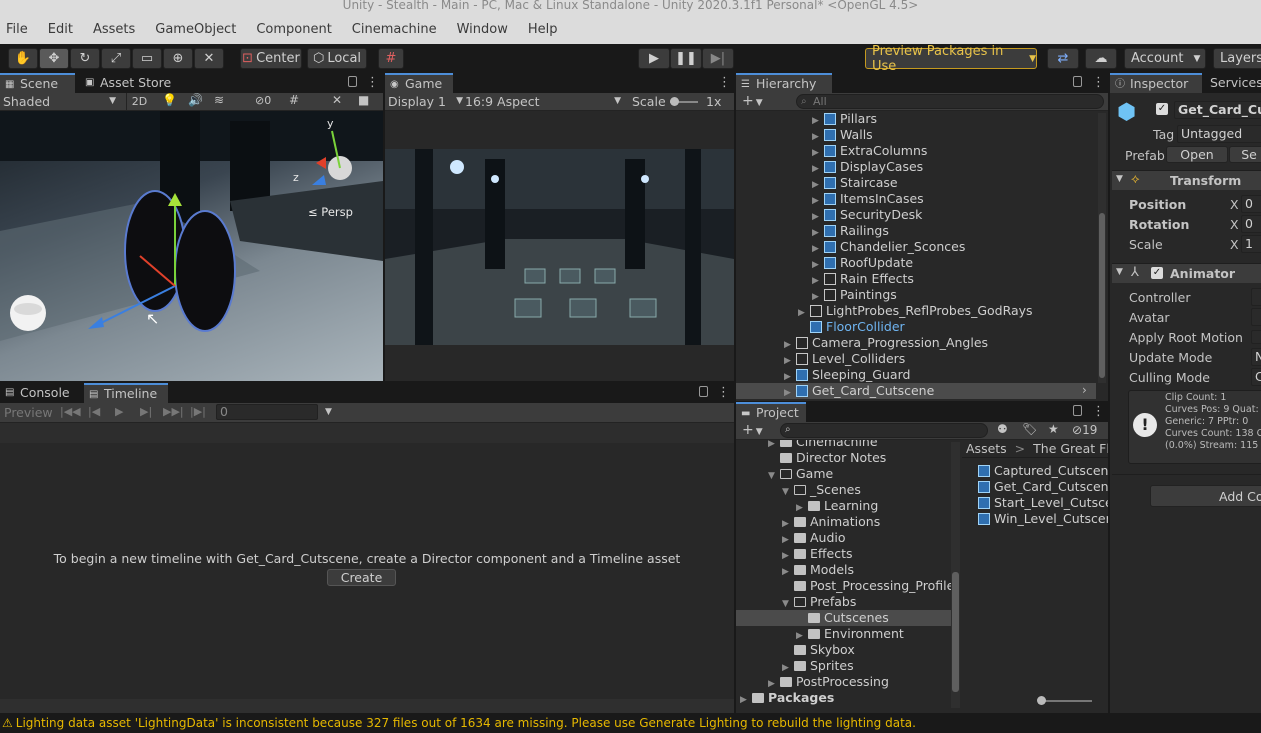 This screenshot has height=733, width=1261. What do you see at coordinates (173, 411) in the screenshot?
I see `goto-end-icon: ▶▶|` at bounding box center [173, 411].